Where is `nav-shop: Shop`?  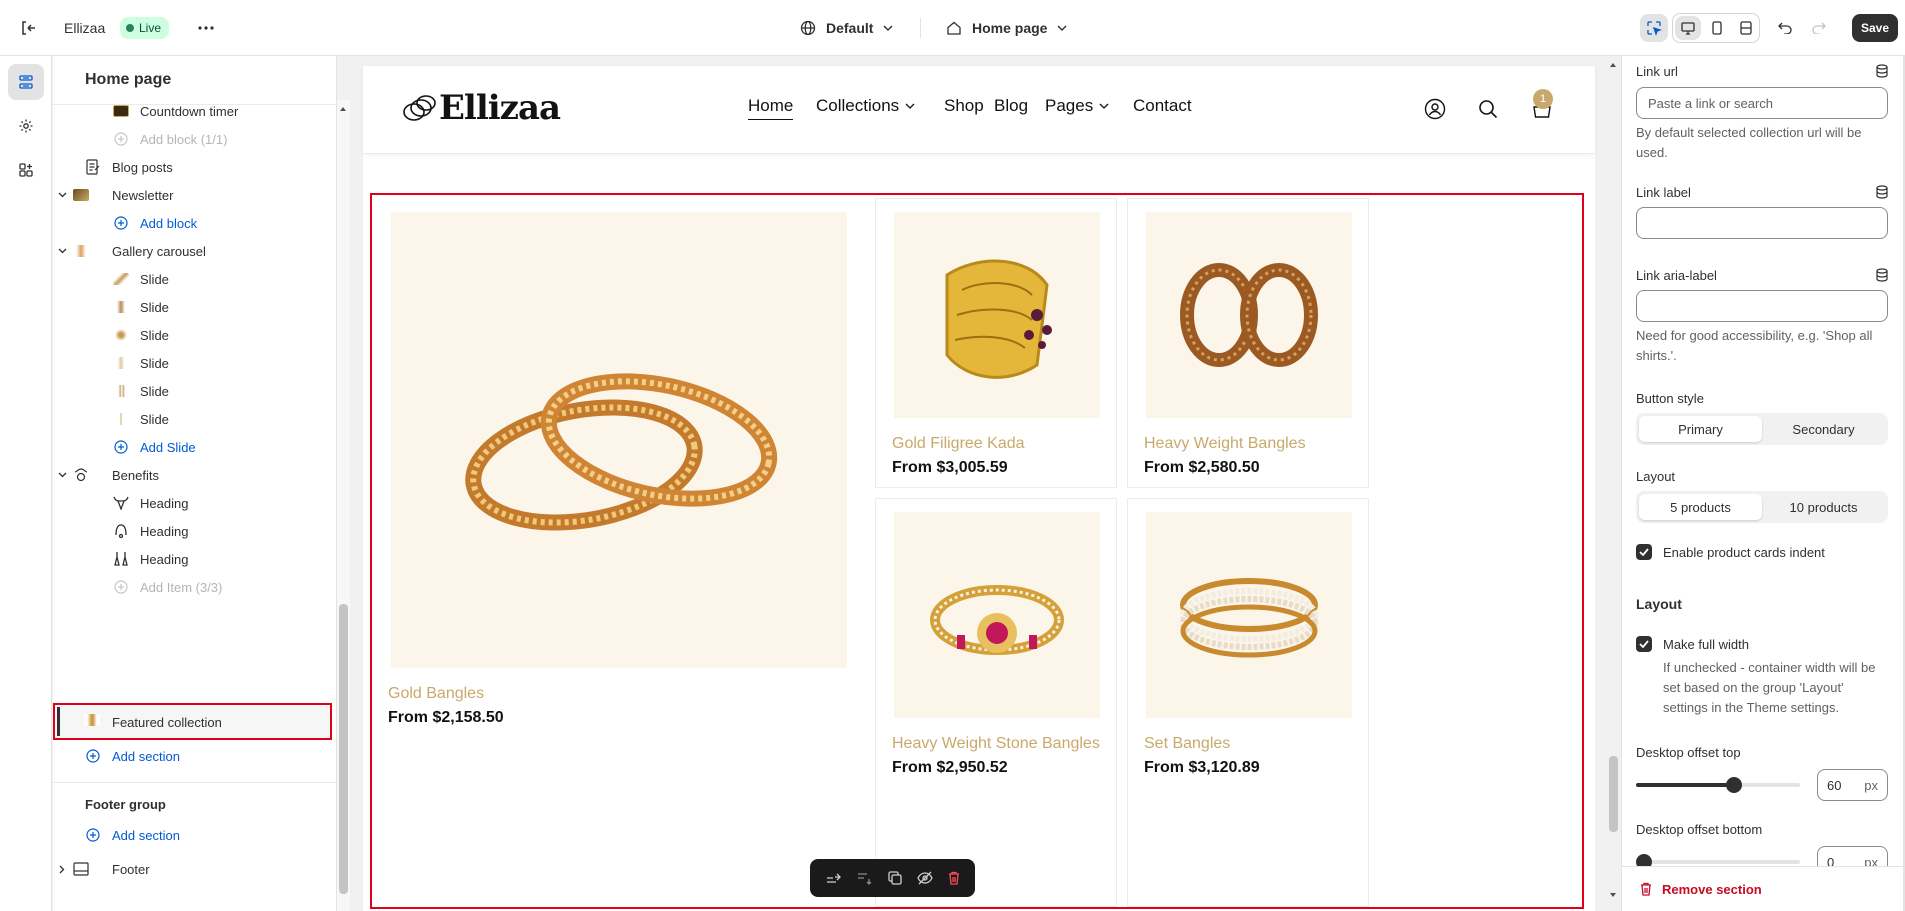 nav-shop: Shop is located at coordinates (964, 106).